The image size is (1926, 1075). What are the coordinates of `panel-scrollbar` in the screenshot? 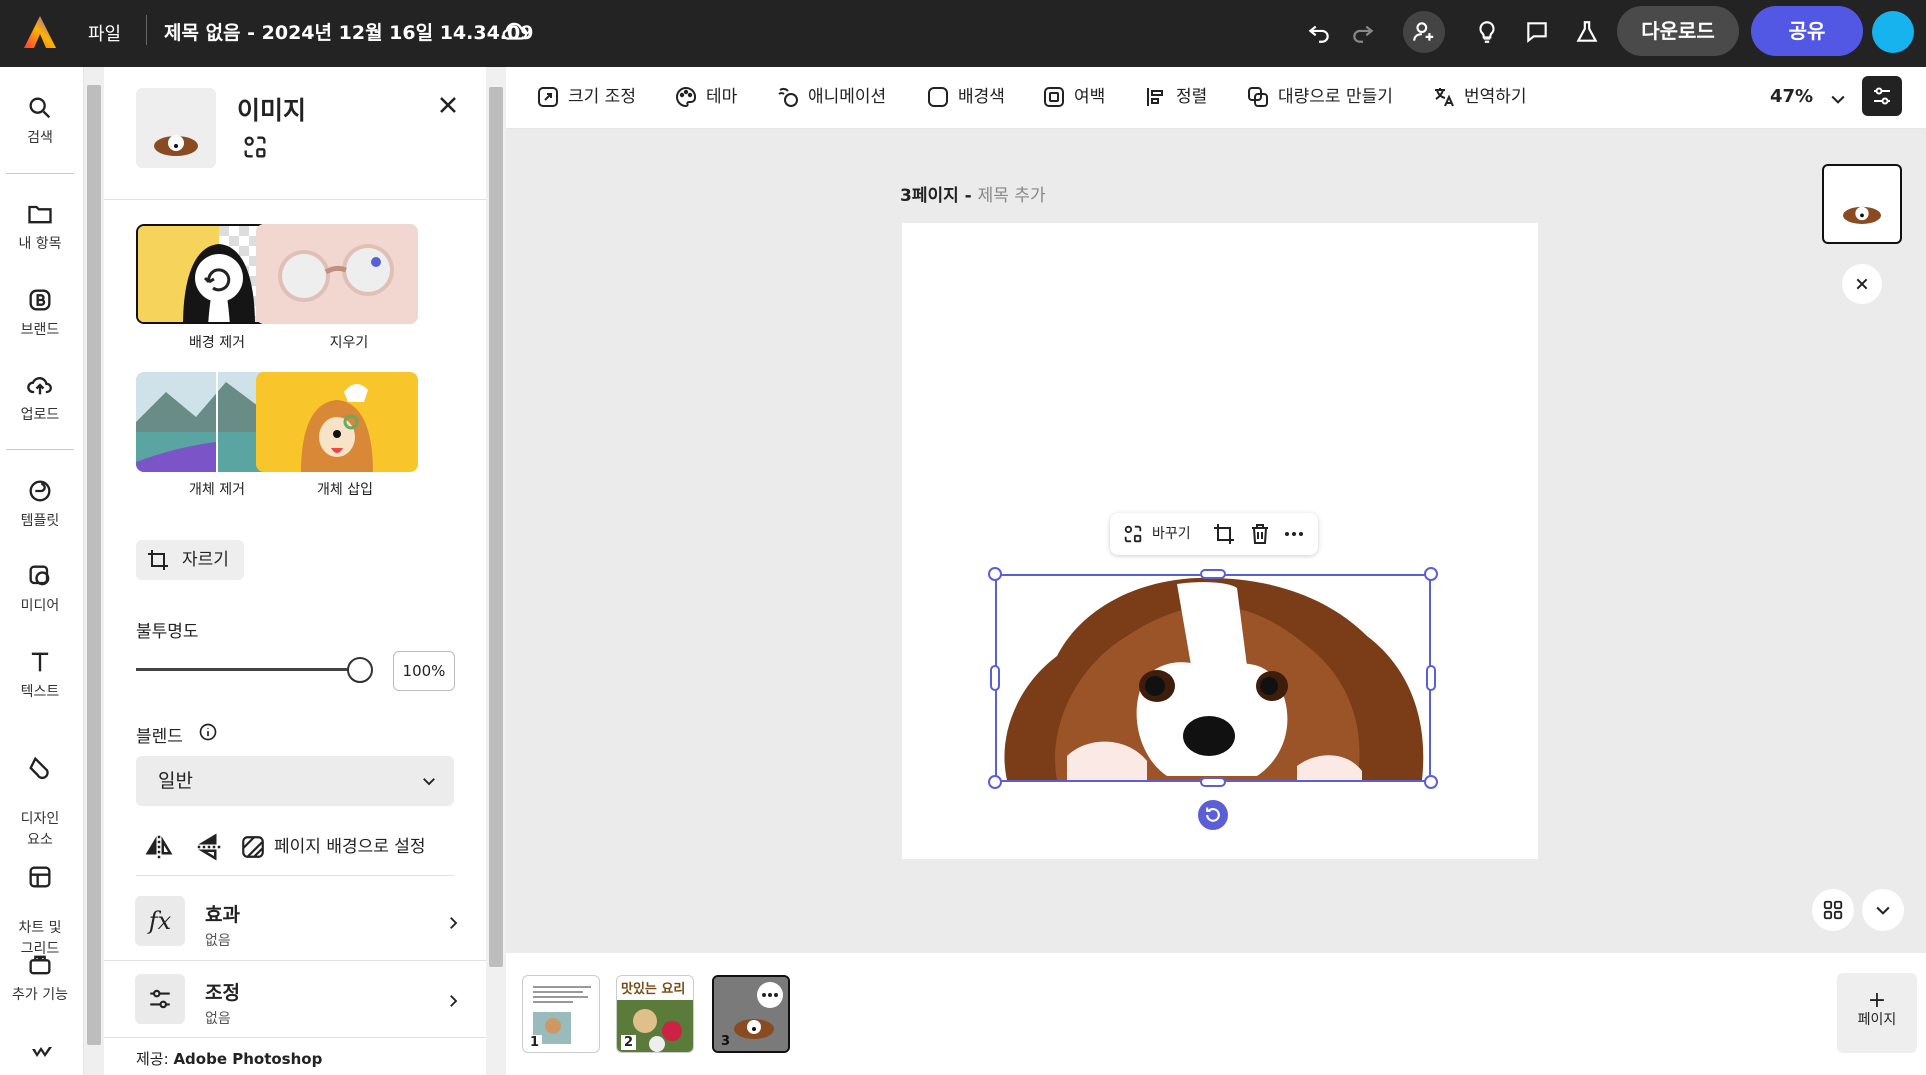 It's located at (496, 571).